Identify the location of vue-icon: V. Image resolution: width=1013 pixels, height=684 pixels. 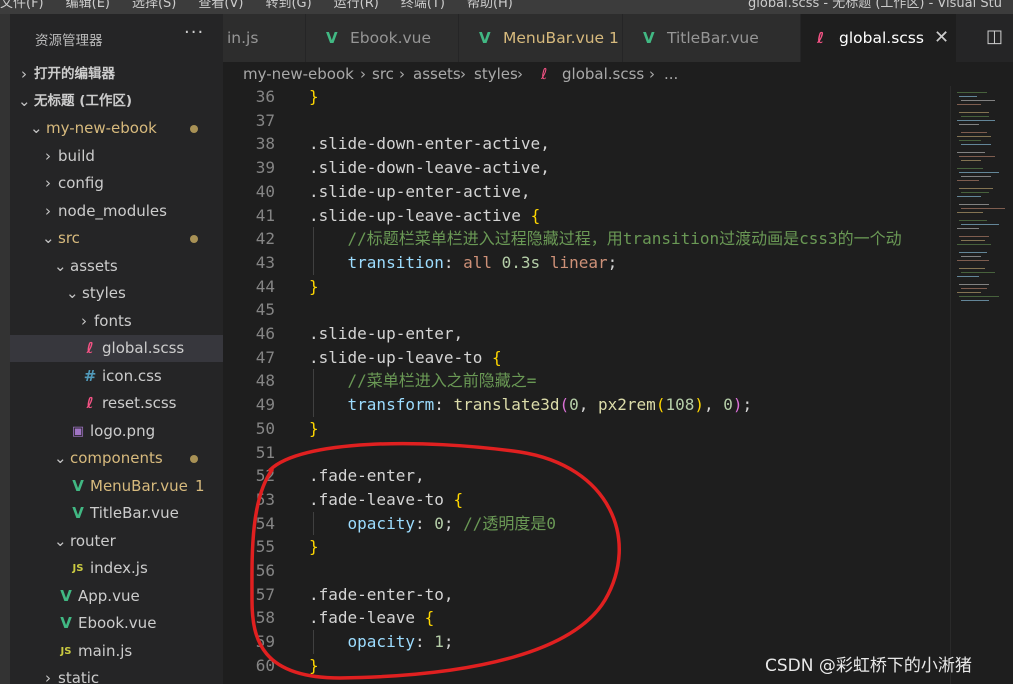
(66, 623).